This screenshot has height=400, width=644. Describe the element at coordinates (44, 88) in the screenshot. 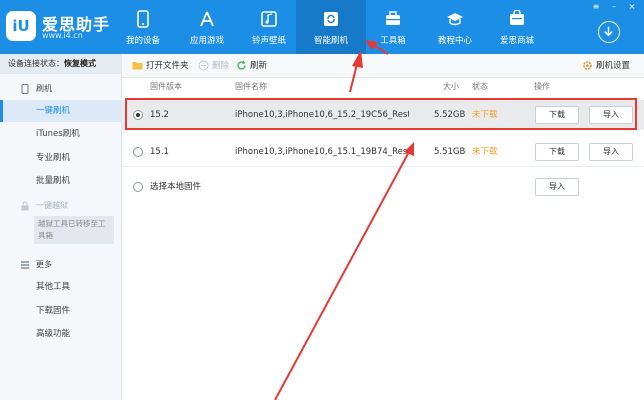

I see `sidebar-group-label: 刷机` at that location.